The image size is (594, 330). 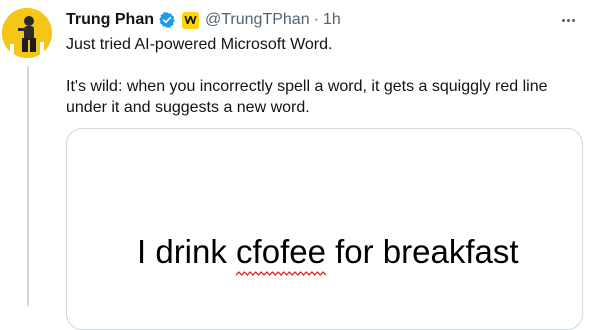 I want to click on more-options-icon, so click(x=568, y=20).